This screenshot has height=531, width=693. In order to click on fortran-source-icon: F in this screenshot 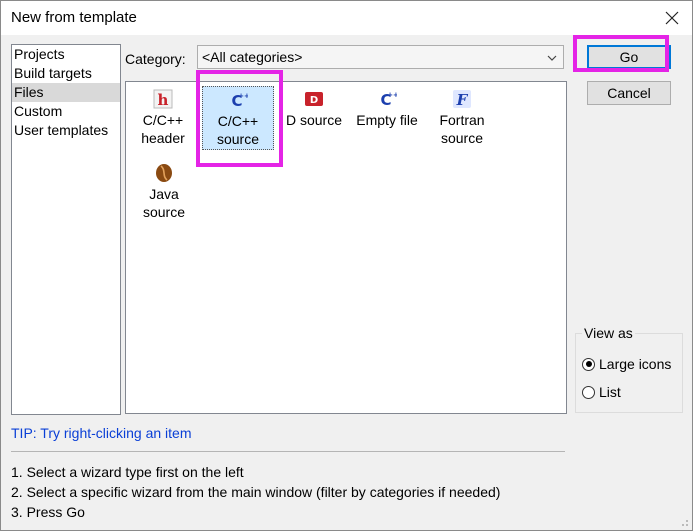, I will do `click(462, 99)`.